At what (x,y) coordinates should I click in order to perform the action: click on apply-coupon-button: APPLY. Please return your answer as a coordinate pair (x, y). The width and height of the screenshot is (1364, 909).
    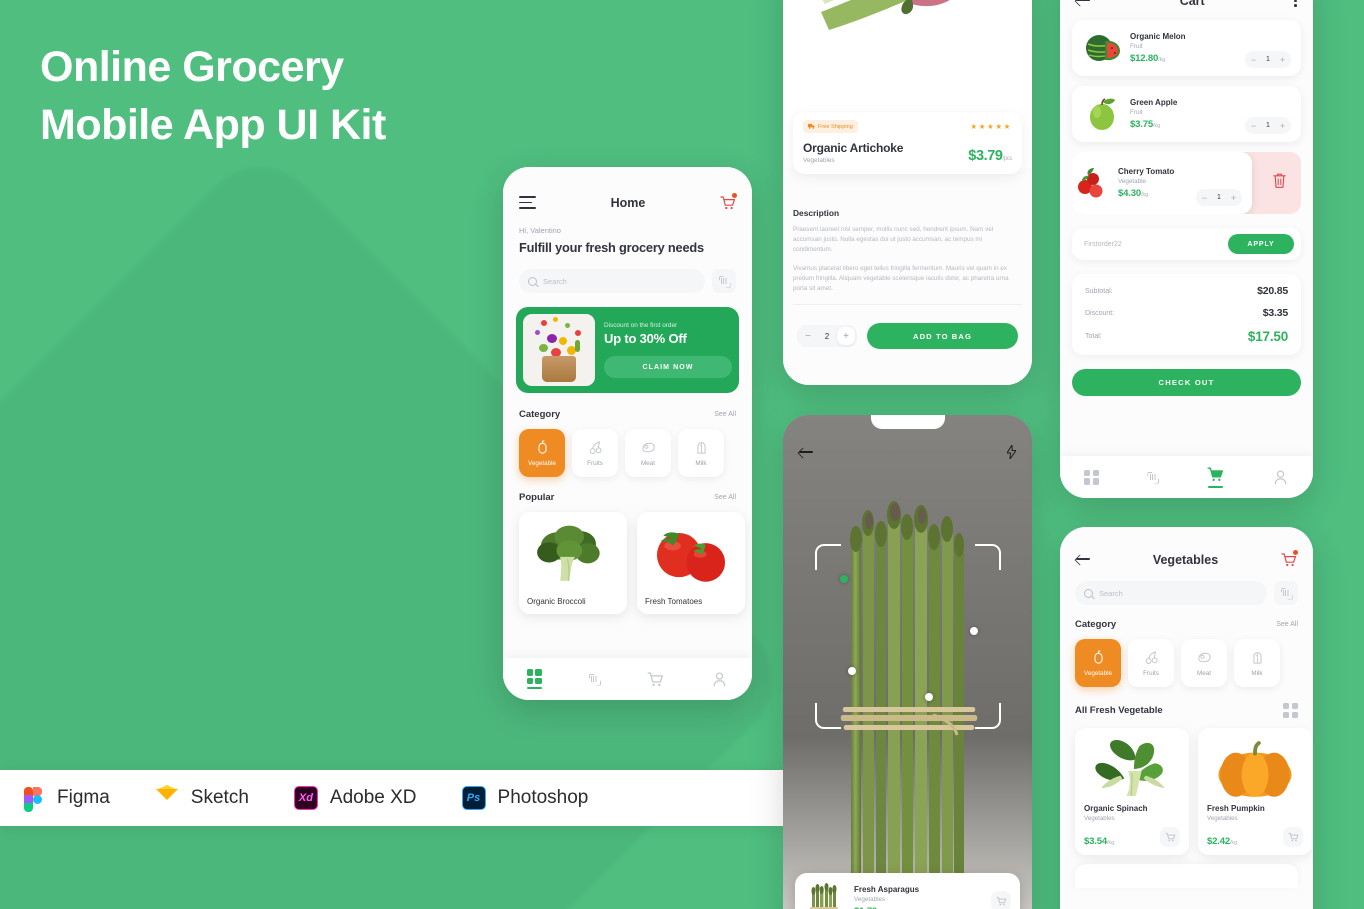
    Looking at the image, I should click on (1261, 244).